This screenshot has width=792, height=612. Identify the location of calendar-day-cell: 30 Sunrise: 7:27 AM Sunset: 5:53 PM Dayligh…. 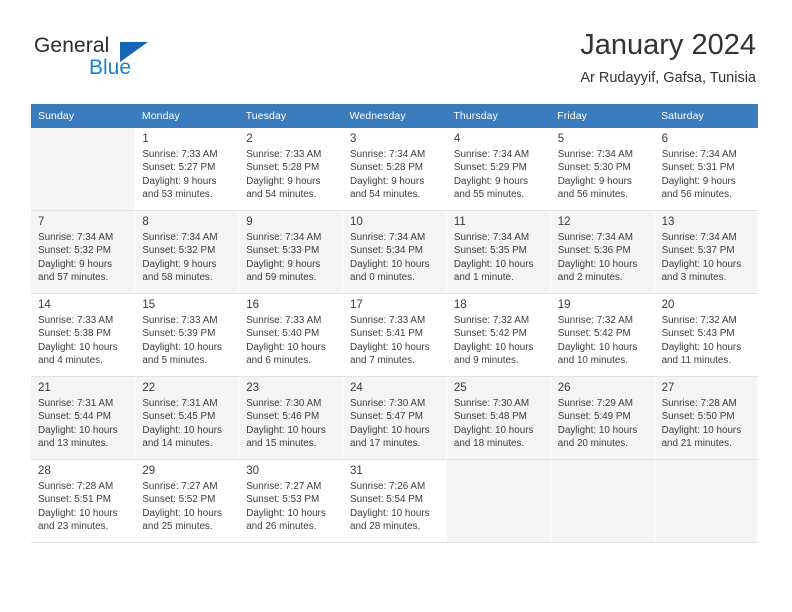
(291, 501).